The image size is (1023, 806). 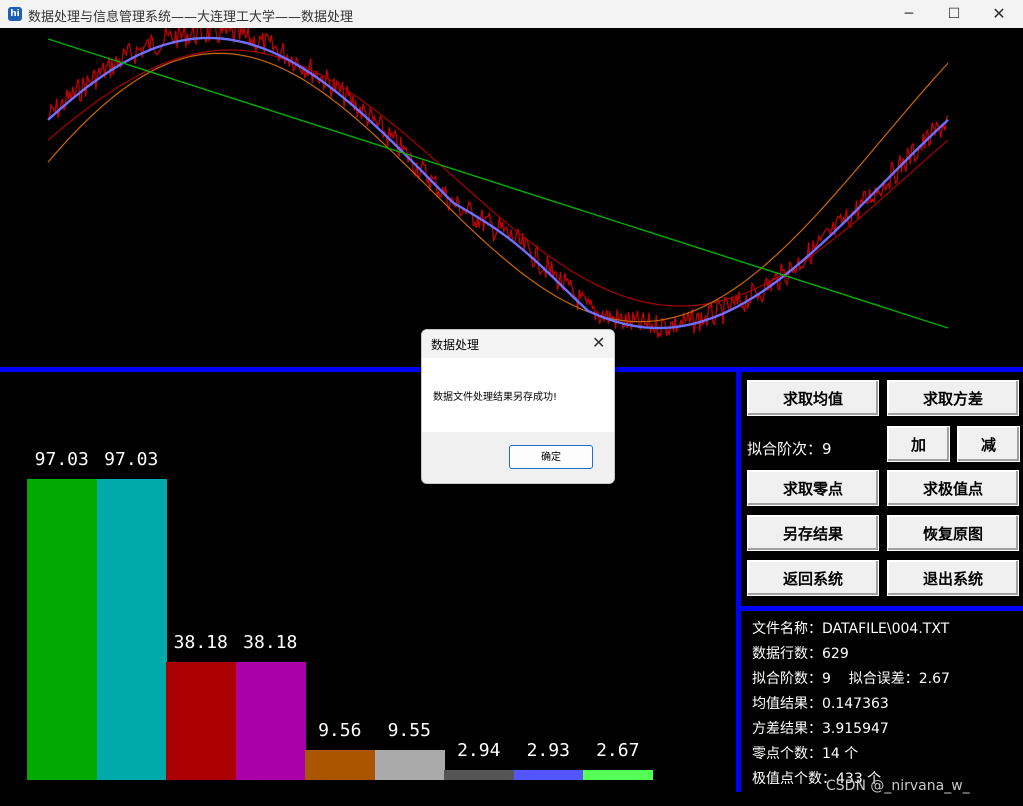 I want to click on add-button: 加, so click(x=918, y=444).